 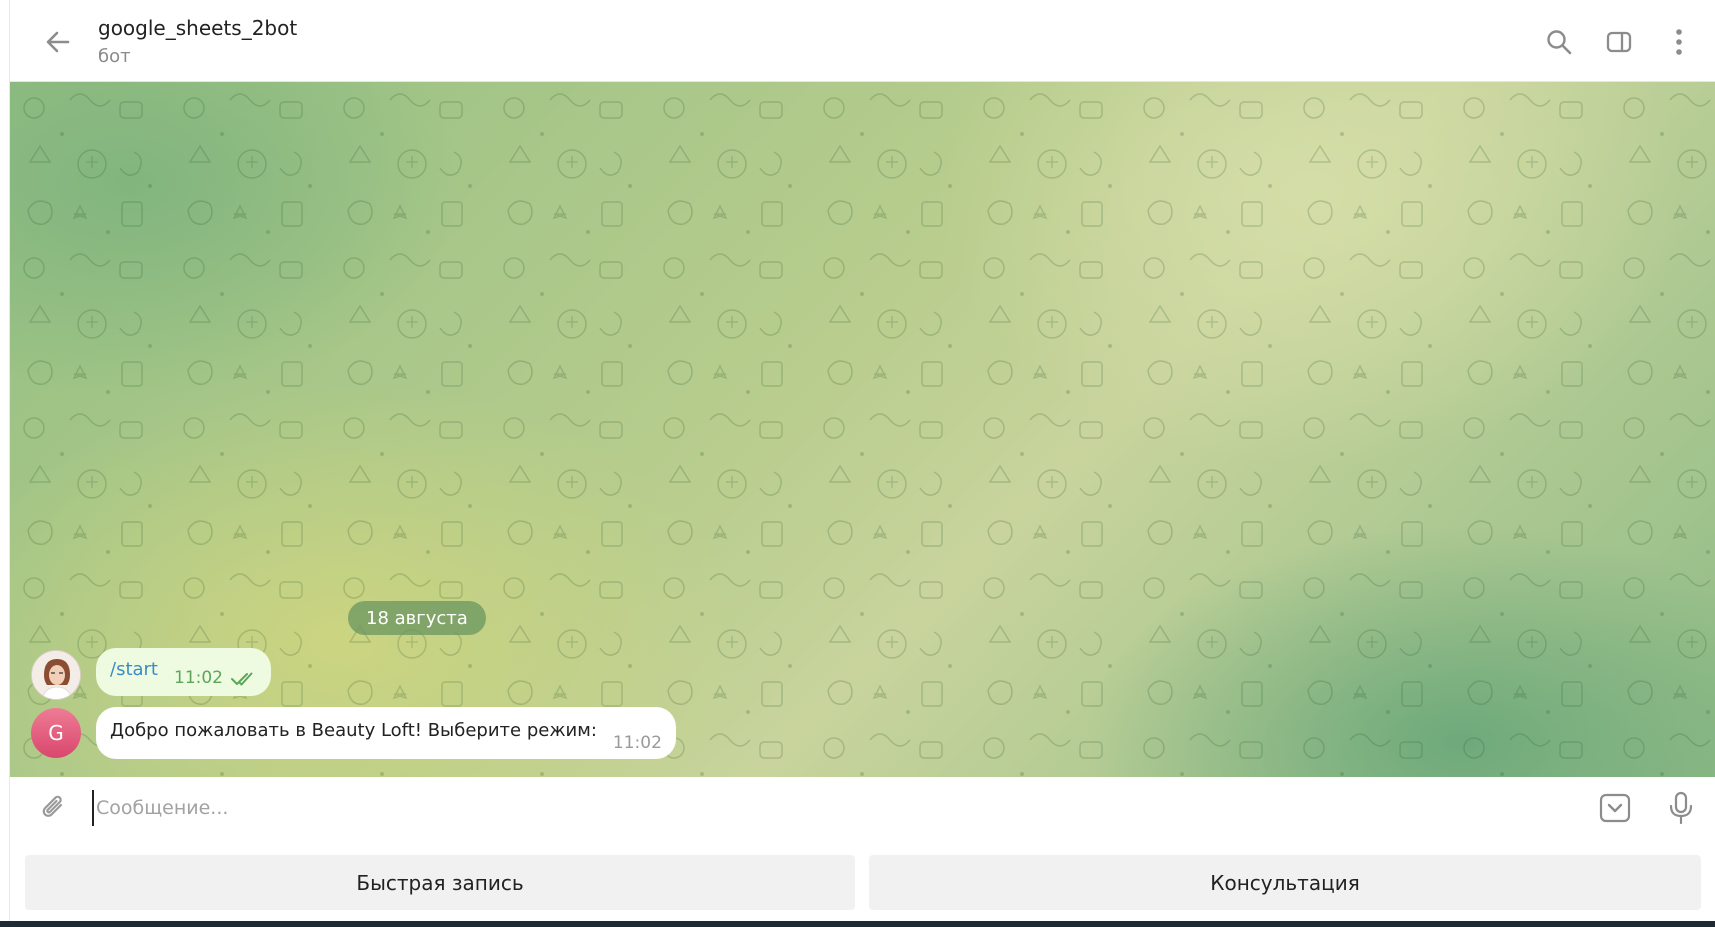 I want to click on keyboard-toggle-button, so click(x=1615, y=808).